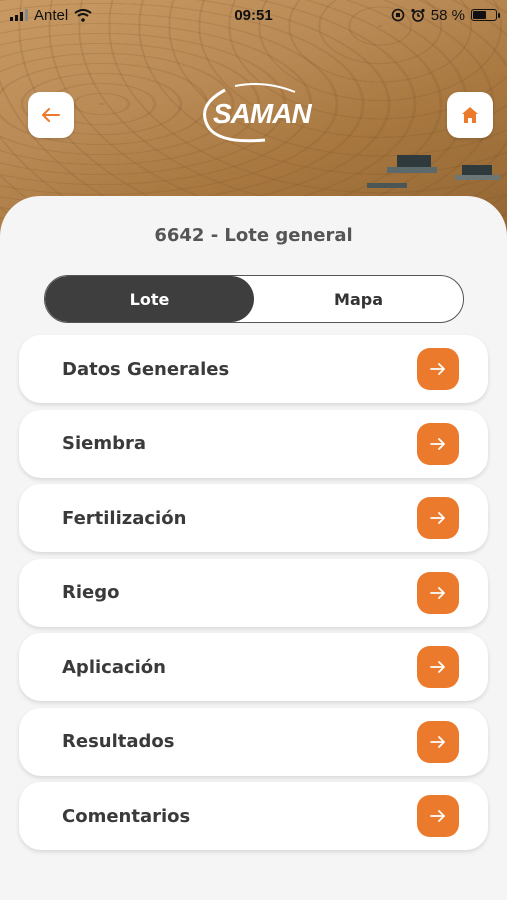  Describe the element at coordinates (114, 667) in the screenshot. I see `menu-item-label: Aplicación` at that location.